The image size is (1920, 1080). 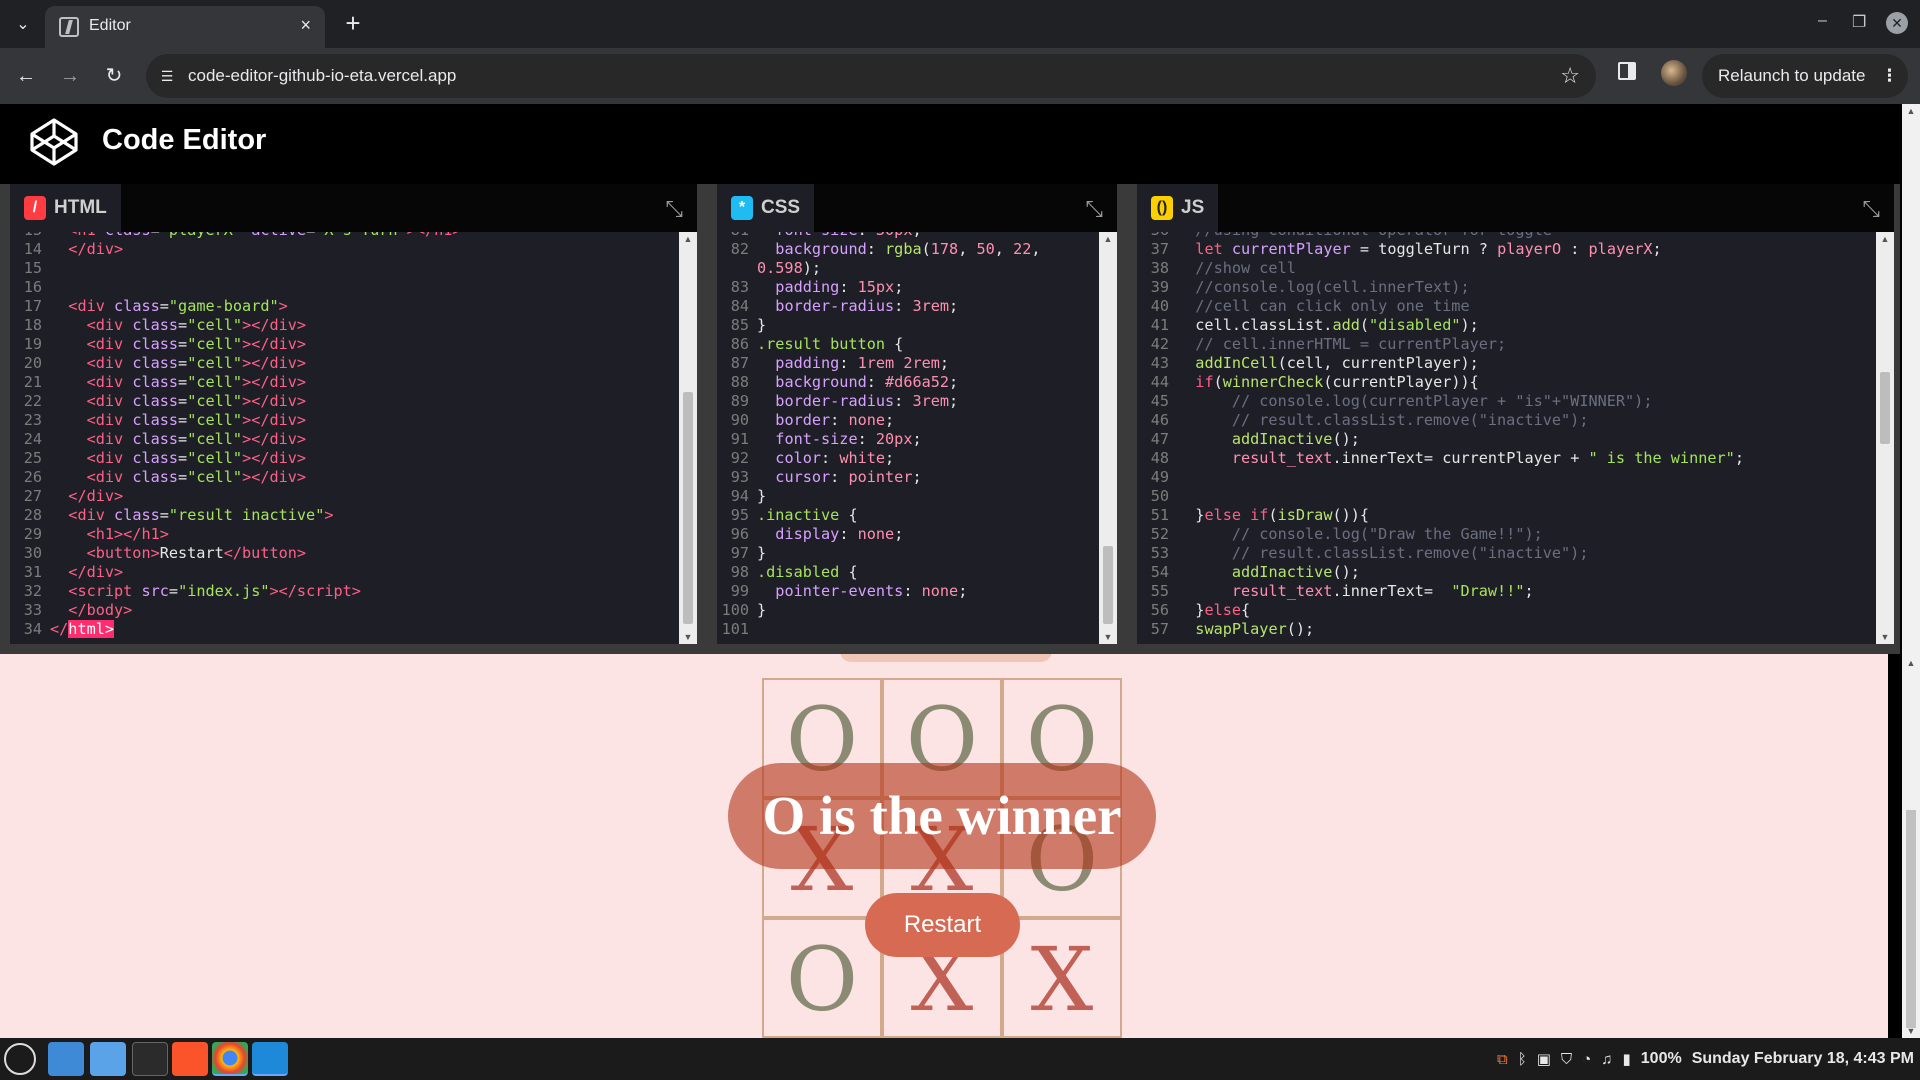 What do you see at coordinates (1506, 515) in the screenshot?
I see `code-line: 51 }else if(isDraw()){` at bounding box center [1506, 515].